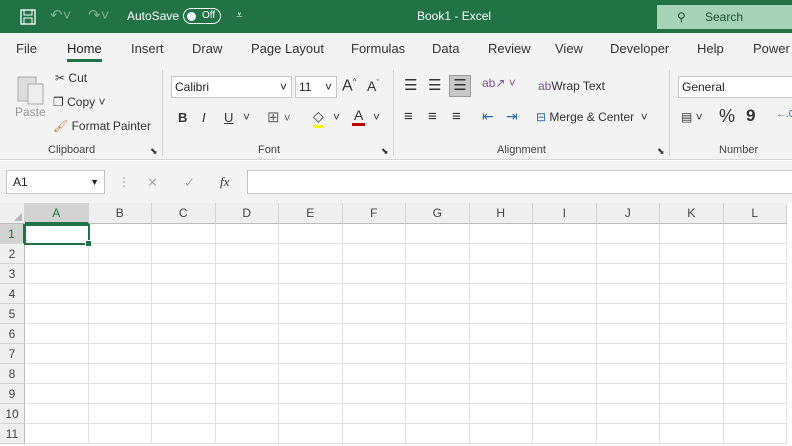 Image resolution: width=792 pixels, height=446 pixels. What do you see at coordinates (750, 116) in the screenshot?
I see `comma-button: 9` at bounding box center [750, 116].